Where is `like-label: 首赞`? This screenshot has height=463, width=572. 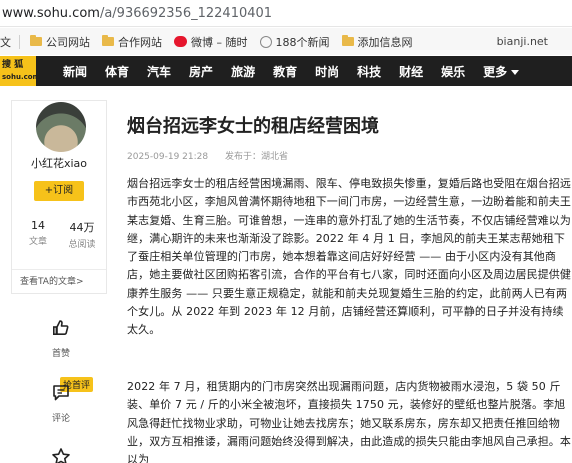
like-label: 首赞 is located at coordinates (60, 354).